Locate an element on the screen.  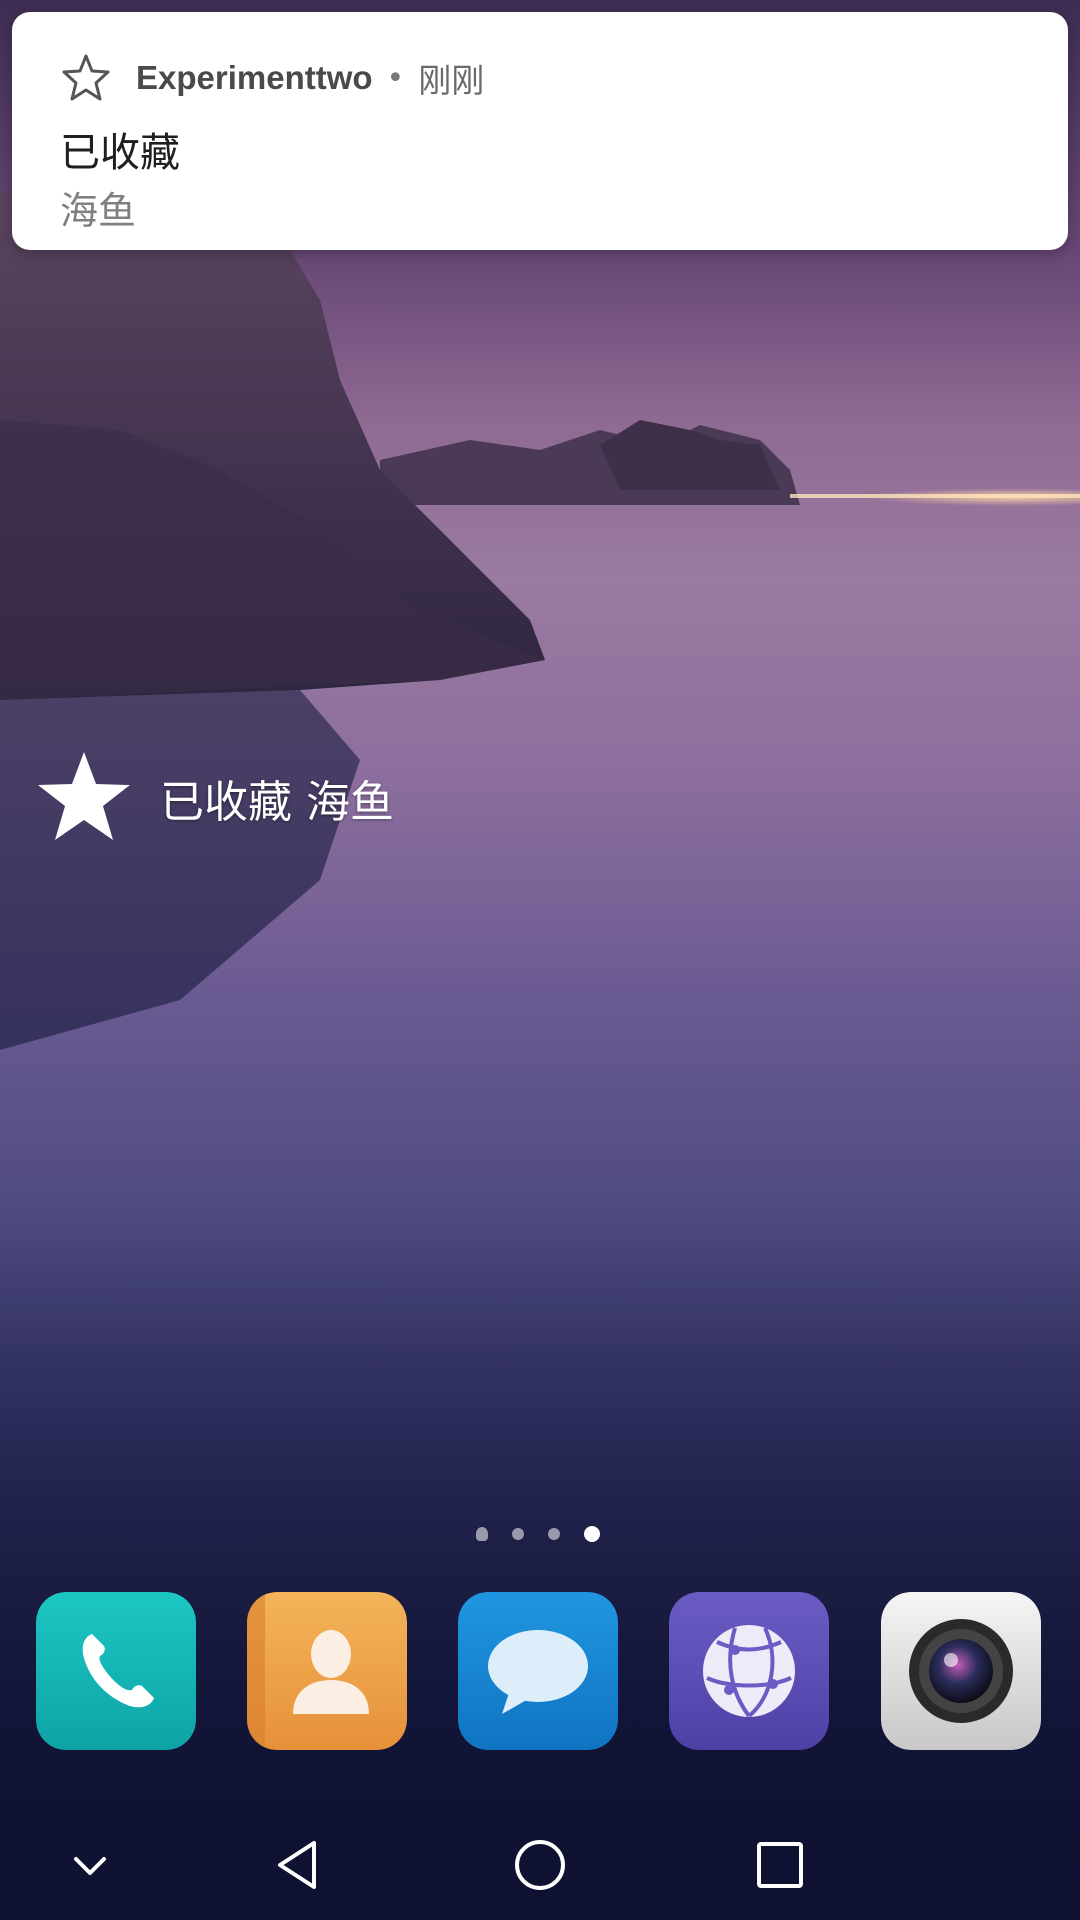
navigation-bar is located at coordinates (540, 1860).